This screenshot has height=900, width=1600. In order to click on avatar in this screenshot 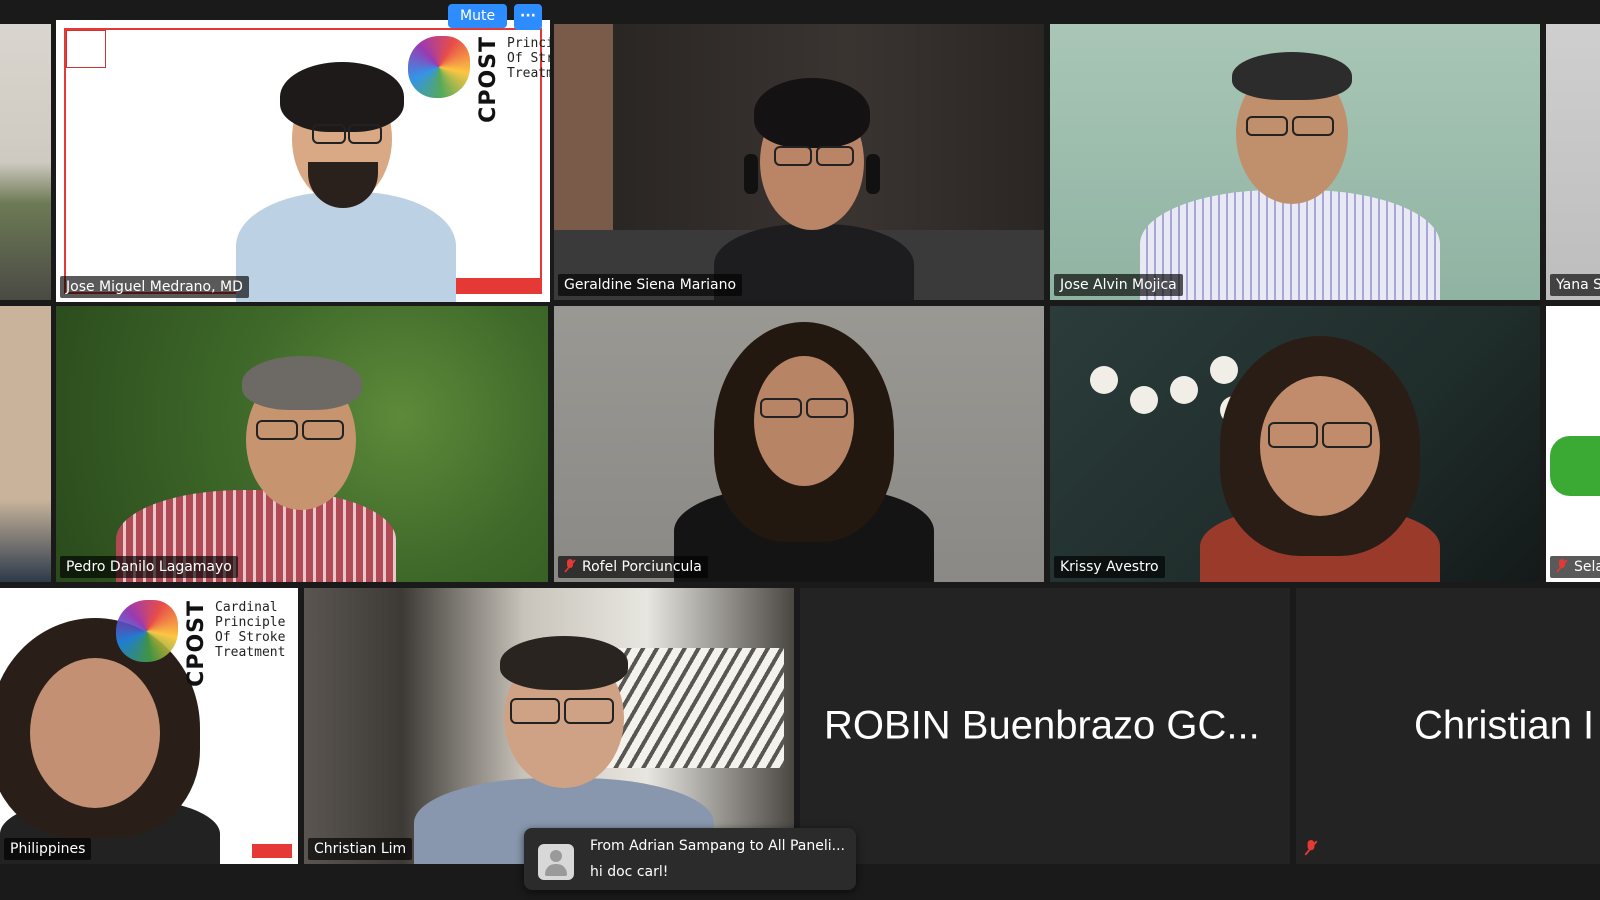, I will do `click(556, 862)`.